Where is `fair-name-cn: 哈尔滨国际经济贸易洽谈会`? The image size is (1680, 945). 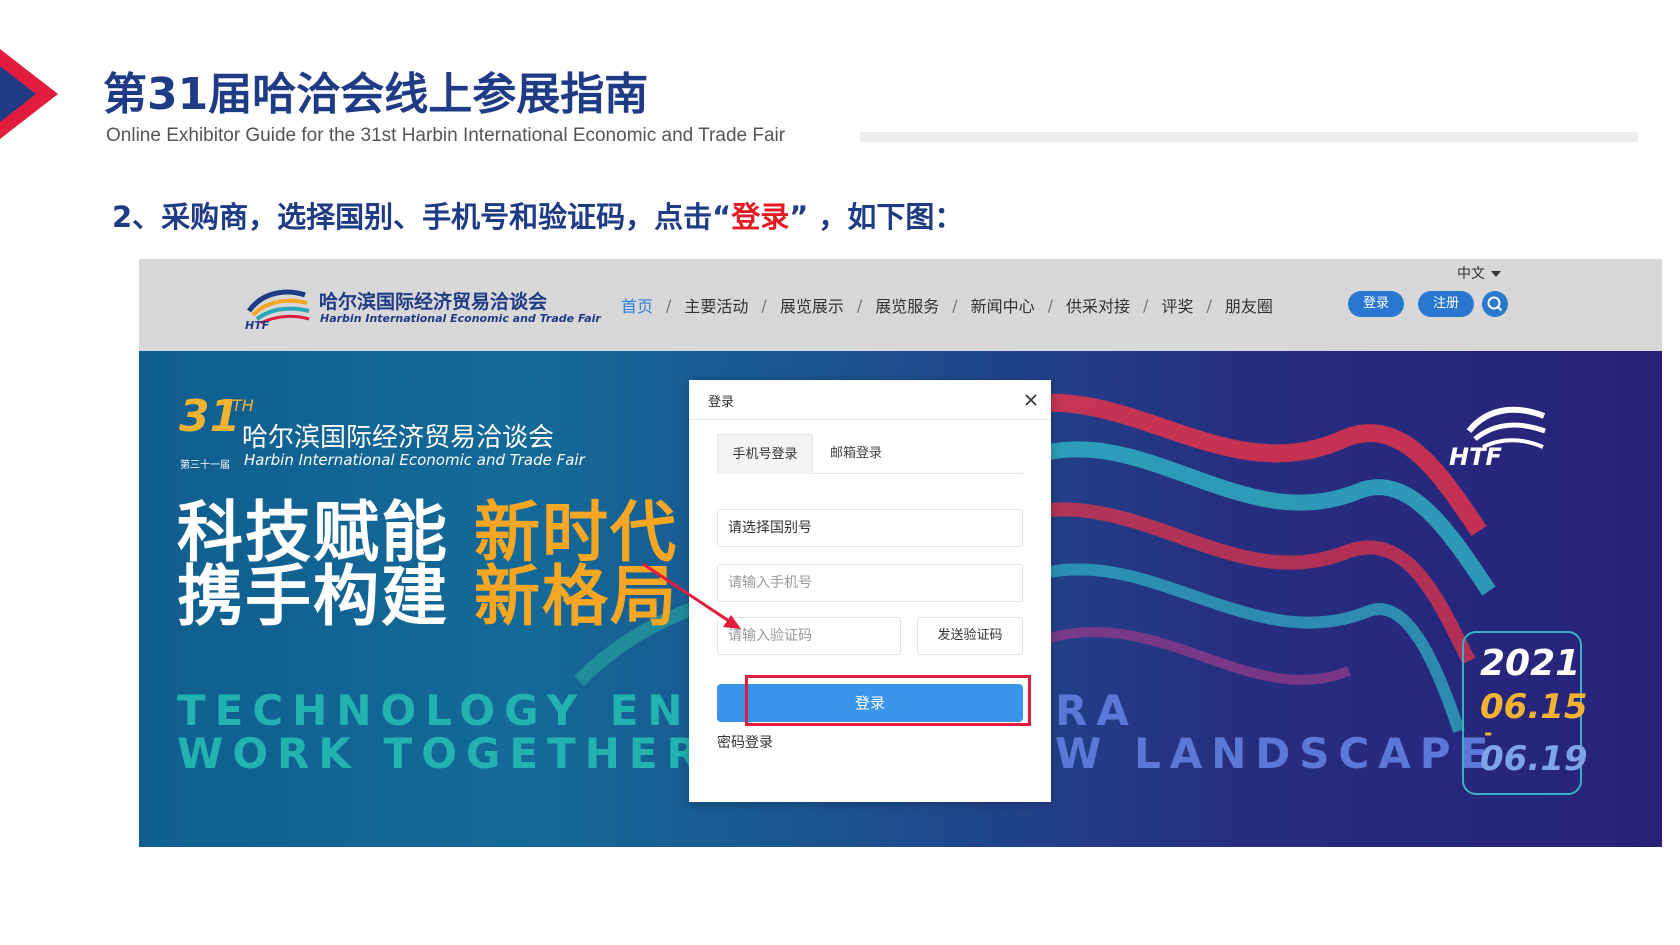 fair-name-cn: 哈尔滨国际经济贸易洽谈会 is located at coordinates (398, 438).